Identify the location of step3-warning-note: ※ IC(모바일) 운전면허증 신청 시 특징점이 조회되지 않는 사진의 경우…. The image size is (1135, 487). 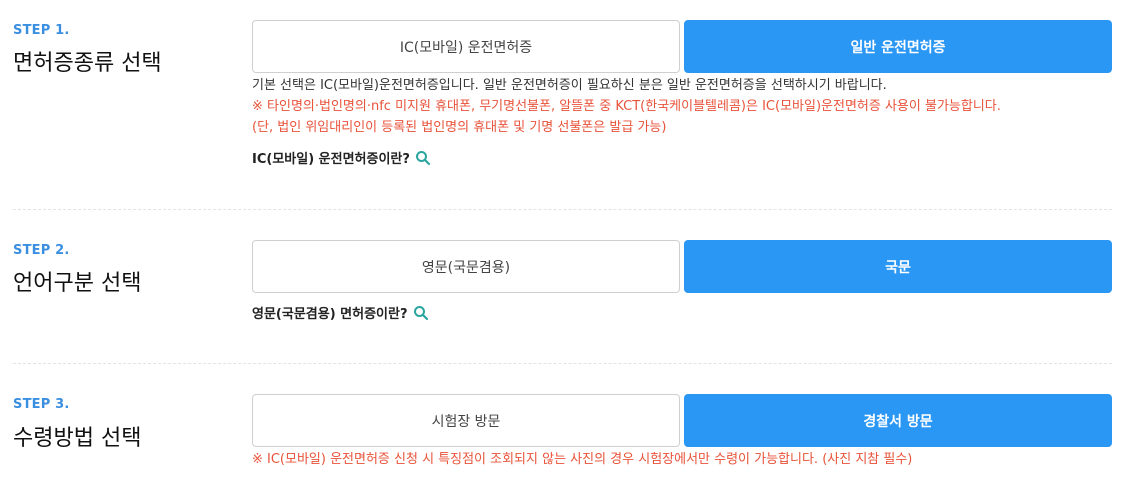
(582, 459).